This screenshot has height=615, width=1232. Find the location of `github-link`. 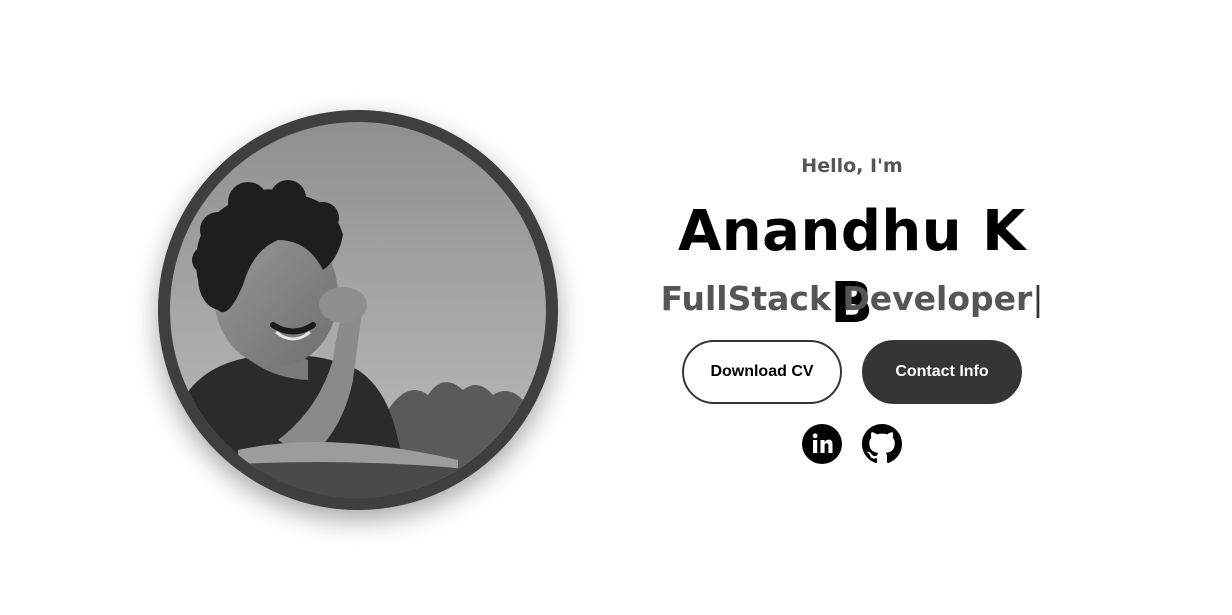

github-link is located at coordinates (882, 444).